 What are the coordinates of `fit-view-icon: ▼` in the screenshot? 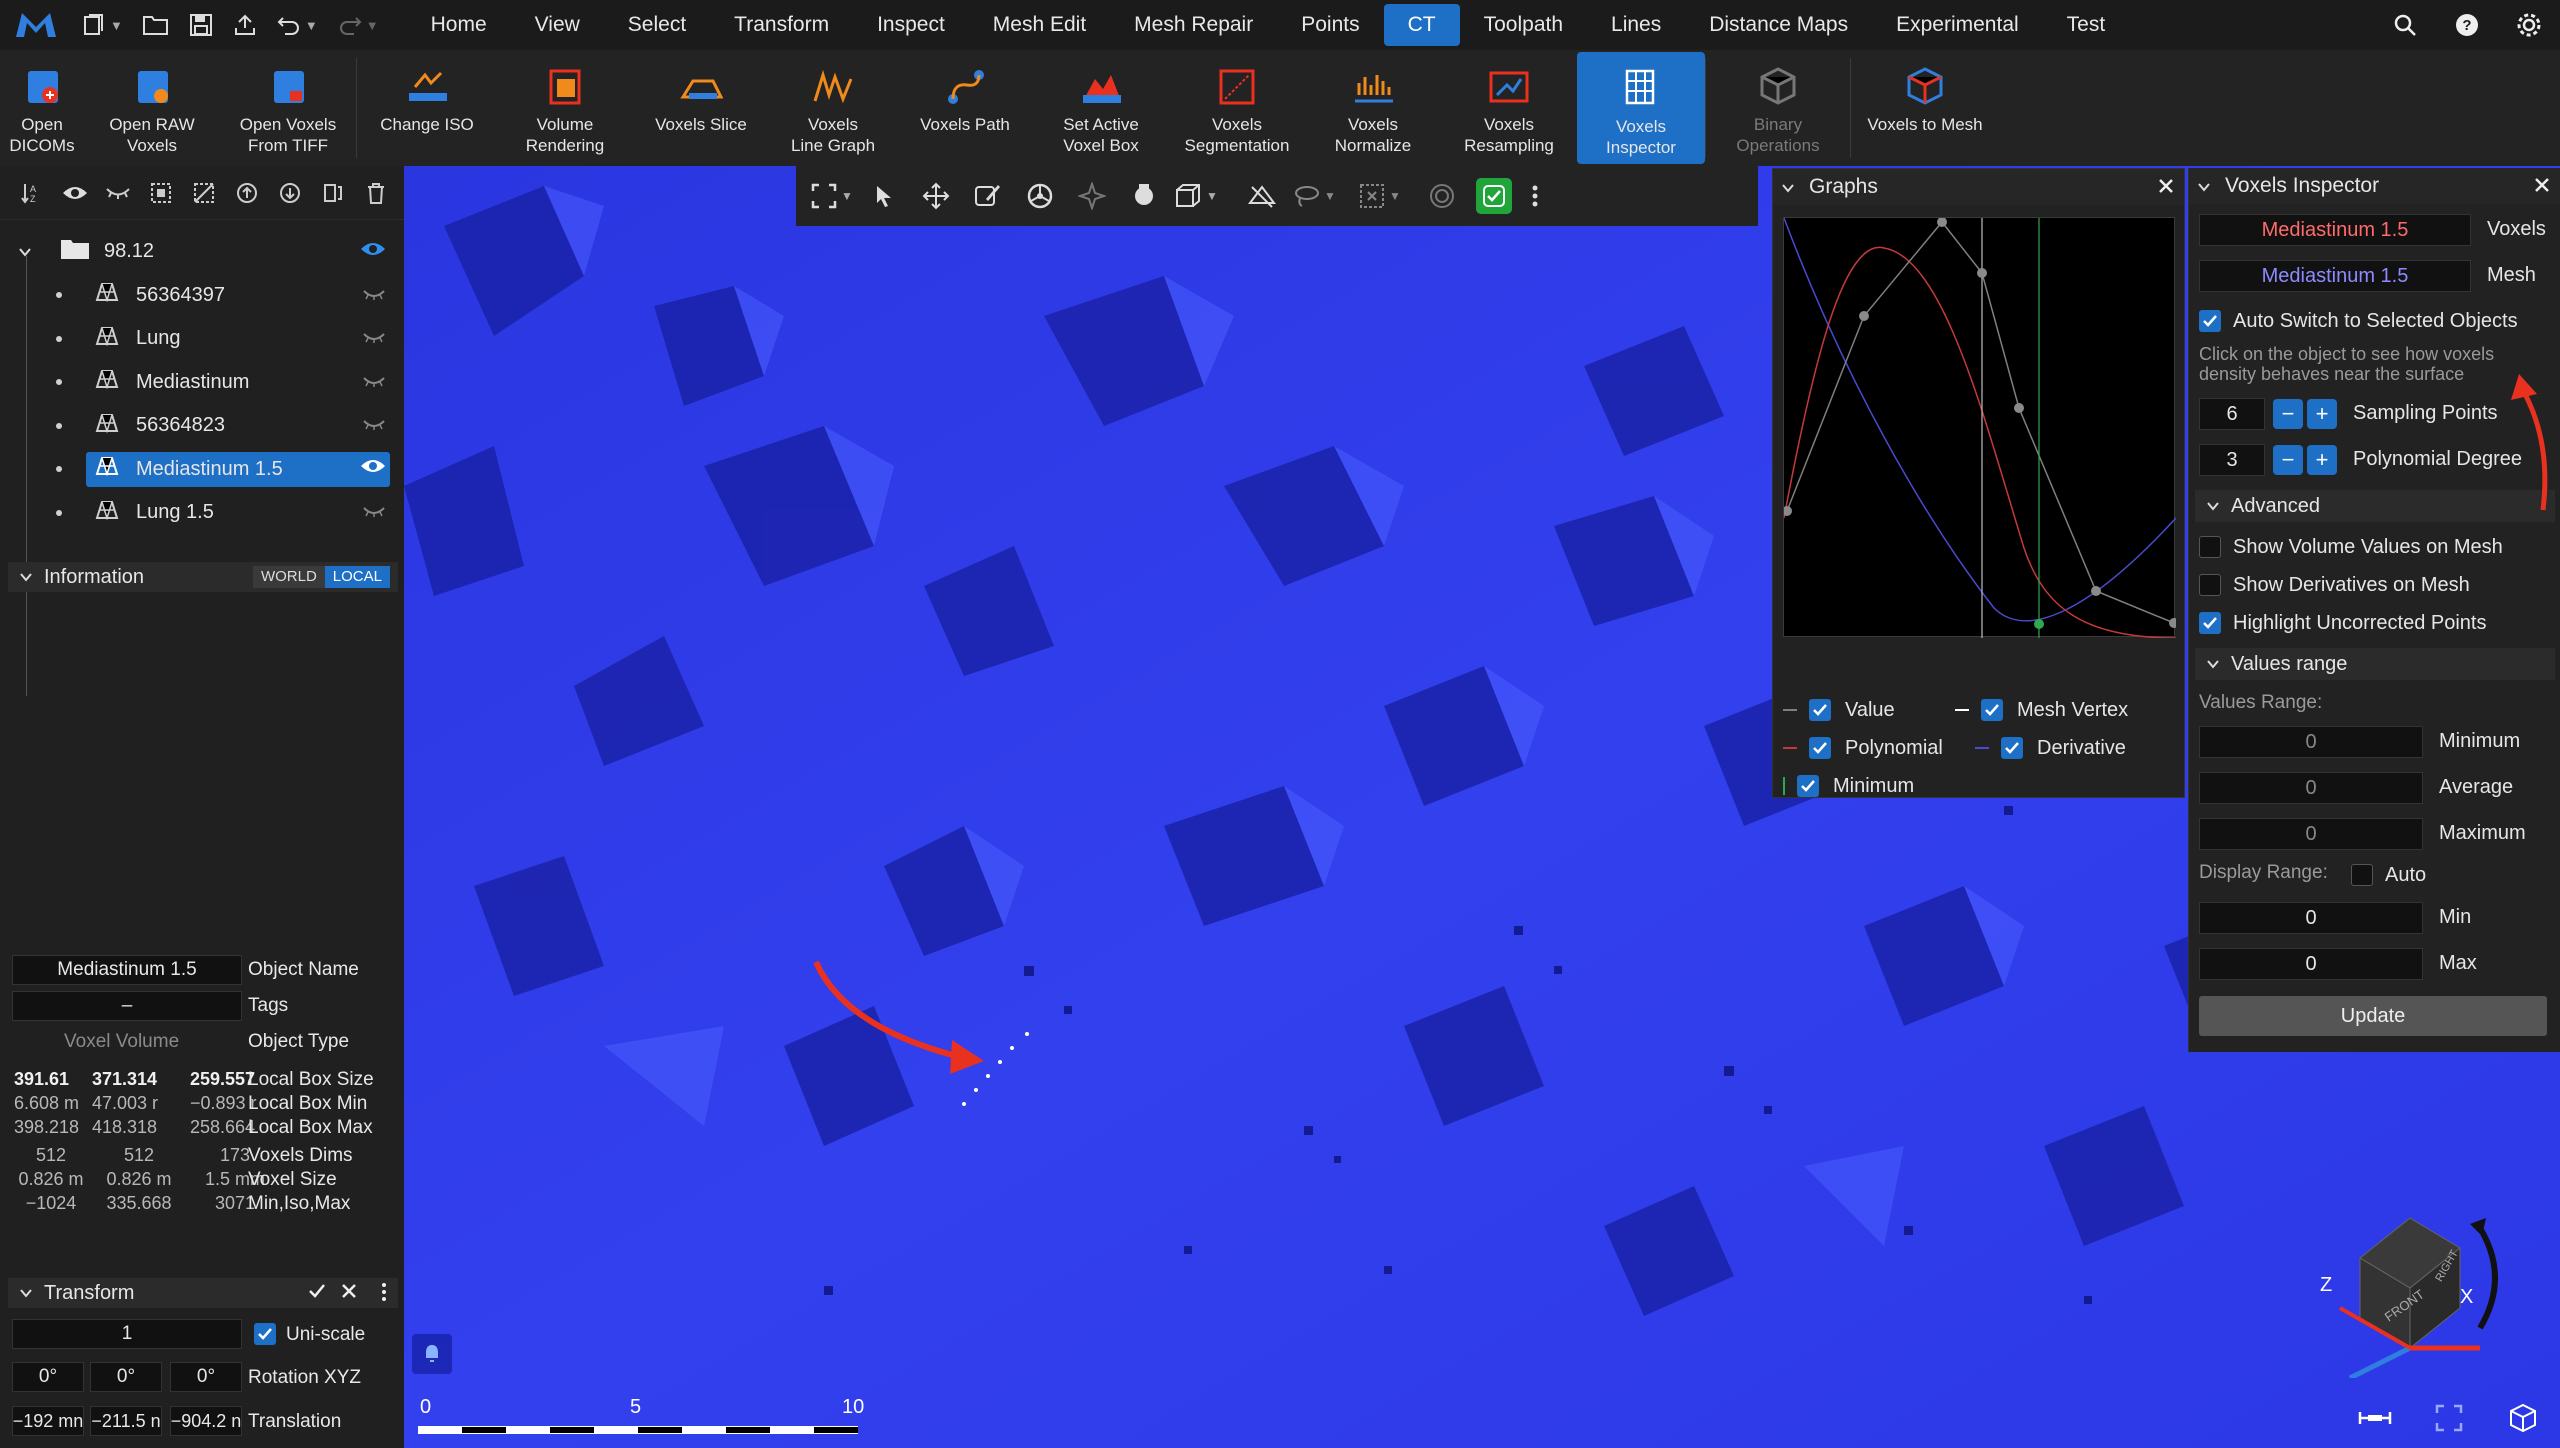 It's located at (832, 196).